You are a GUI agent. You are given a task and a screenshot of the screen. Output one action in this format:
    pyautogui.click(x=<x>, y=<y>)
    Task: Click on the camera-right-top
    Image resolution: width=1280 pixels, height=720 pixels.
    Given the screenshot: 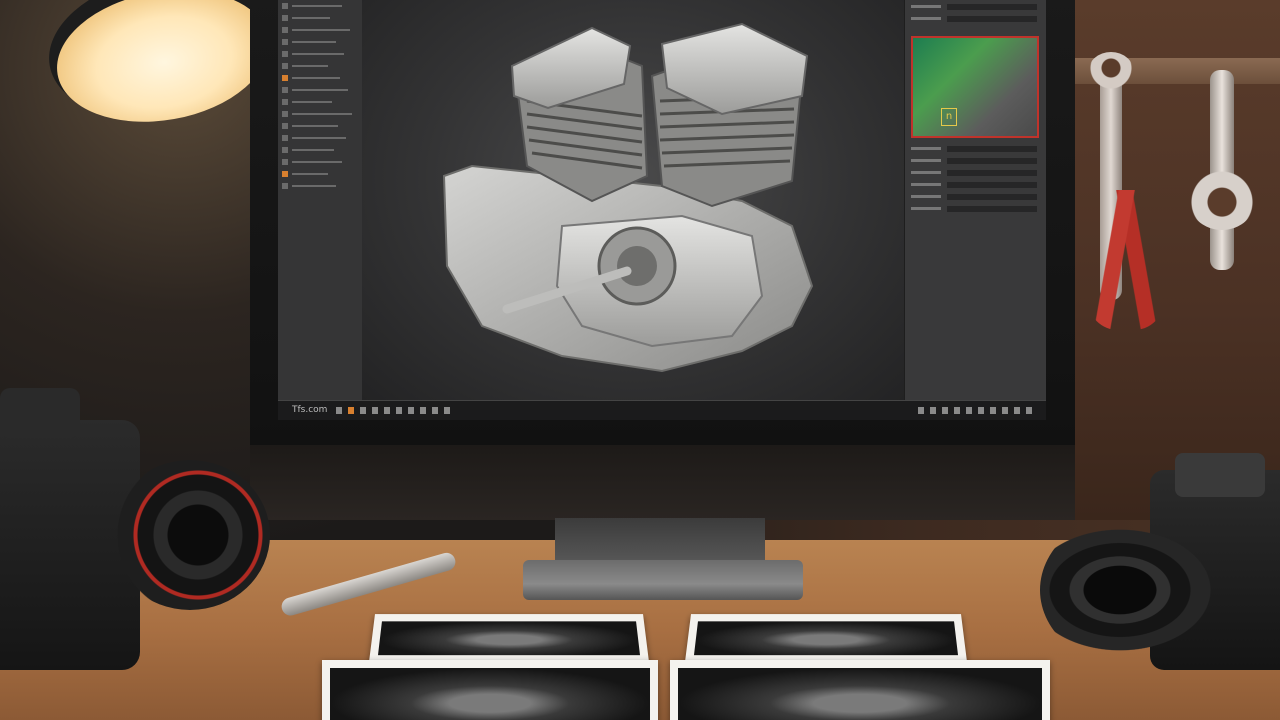 What is the action you would take?
    pyautogui.click(x=1220, y=475)
    